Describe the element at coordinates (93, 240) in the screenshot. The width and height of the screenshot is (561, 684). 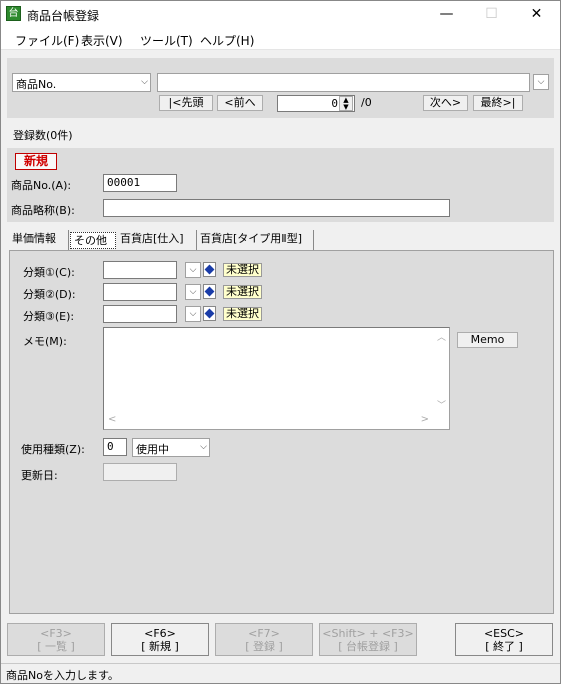
I see `tab-other: その他` at that location.